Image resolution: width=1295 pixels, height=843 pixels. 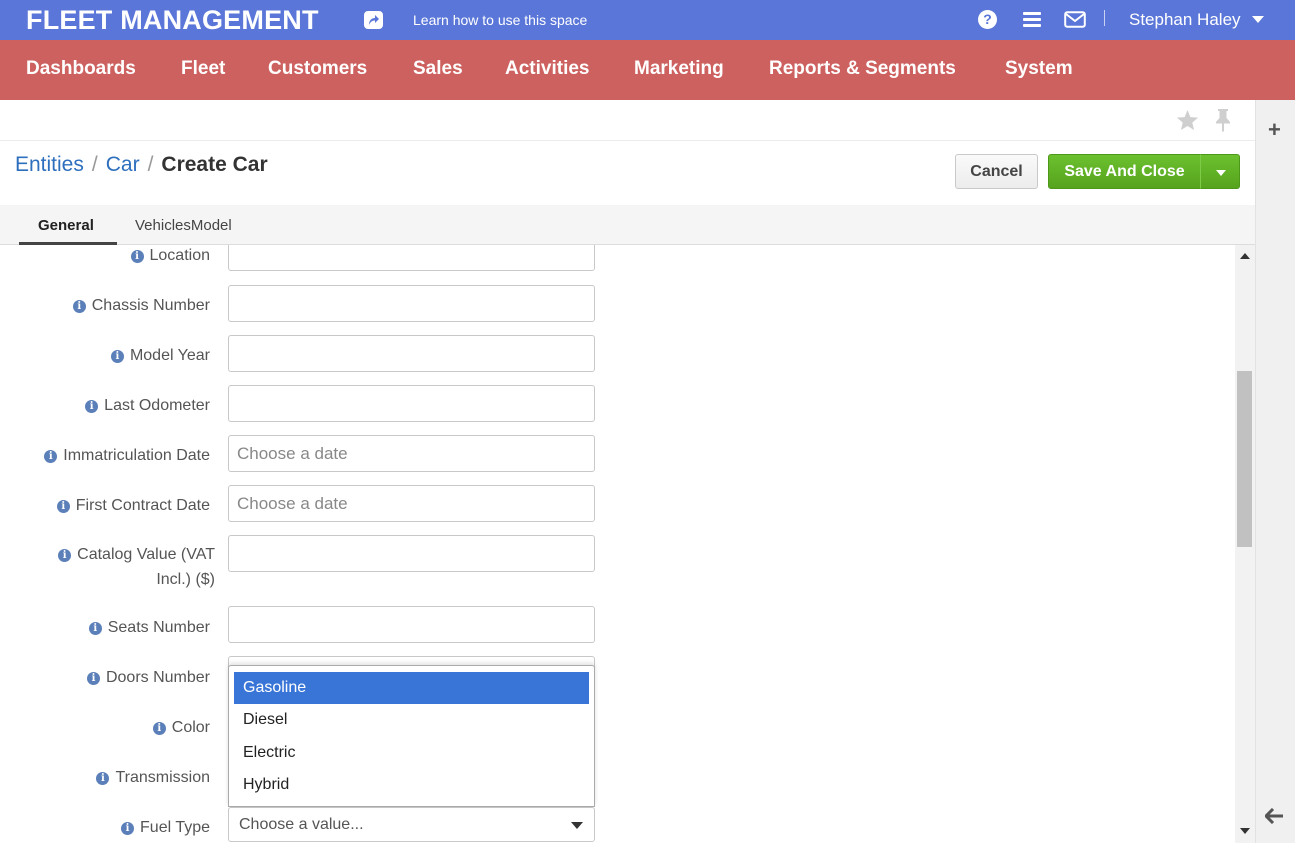 I want to click on transmission-label: i Transmission, so click(x=153, y=778).